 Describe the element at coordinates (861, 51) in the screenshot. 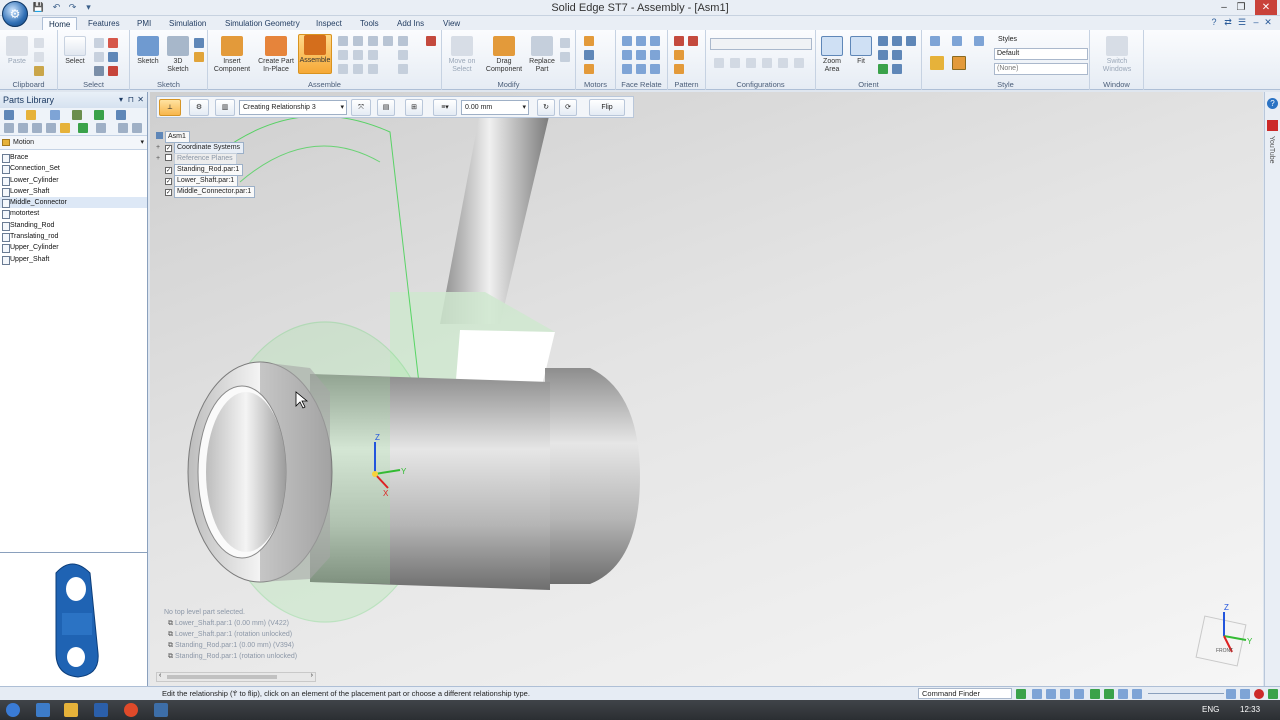

I see `fit-button: Fit` at that location.